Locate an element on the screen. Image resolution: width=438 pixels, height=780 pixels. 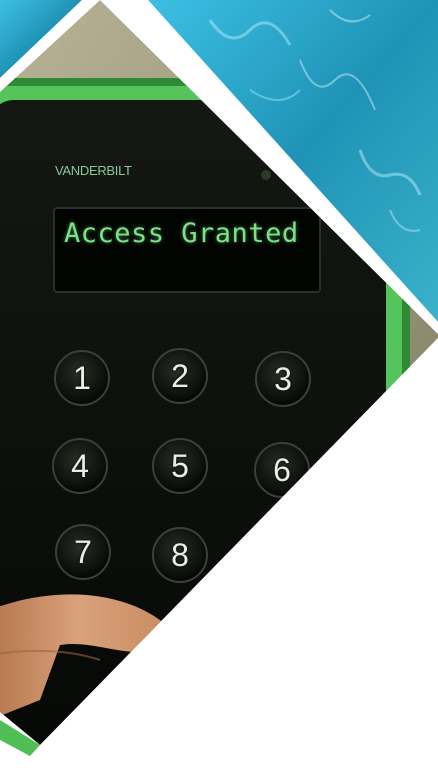
key-8: 8 is located at coordinates (180, 555).